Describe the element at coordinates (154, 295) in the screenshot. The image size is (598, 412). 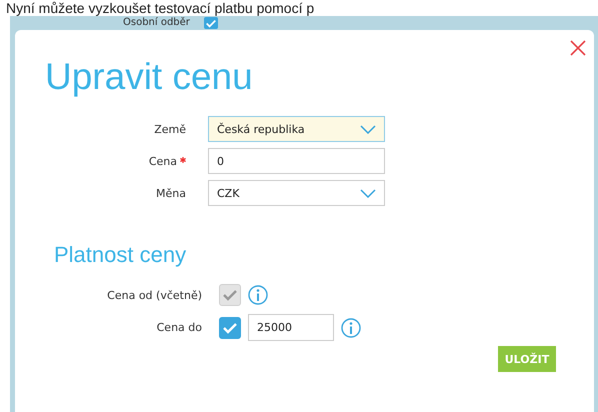
I see `field-label: Cena od (včetně)` at that location.